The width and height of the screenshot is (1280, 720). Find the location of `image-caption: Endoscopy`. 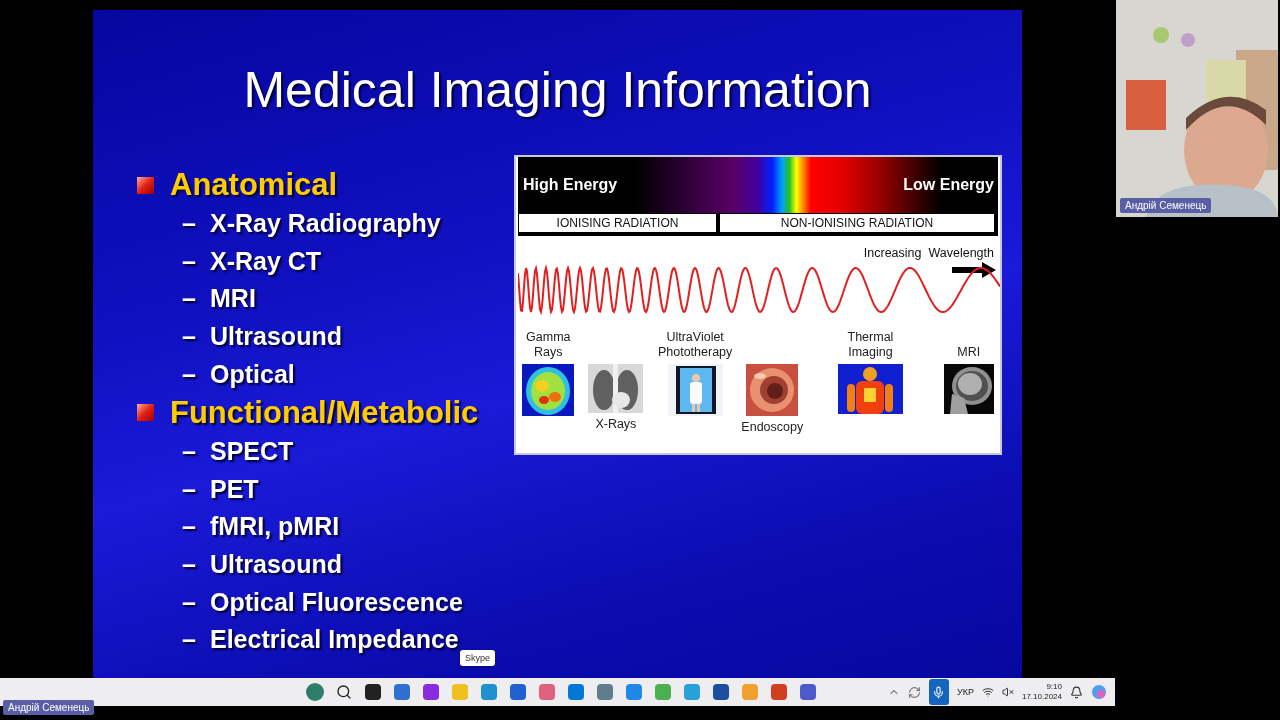

image-caption: Endoscopy is located at coordinates (772, 428).